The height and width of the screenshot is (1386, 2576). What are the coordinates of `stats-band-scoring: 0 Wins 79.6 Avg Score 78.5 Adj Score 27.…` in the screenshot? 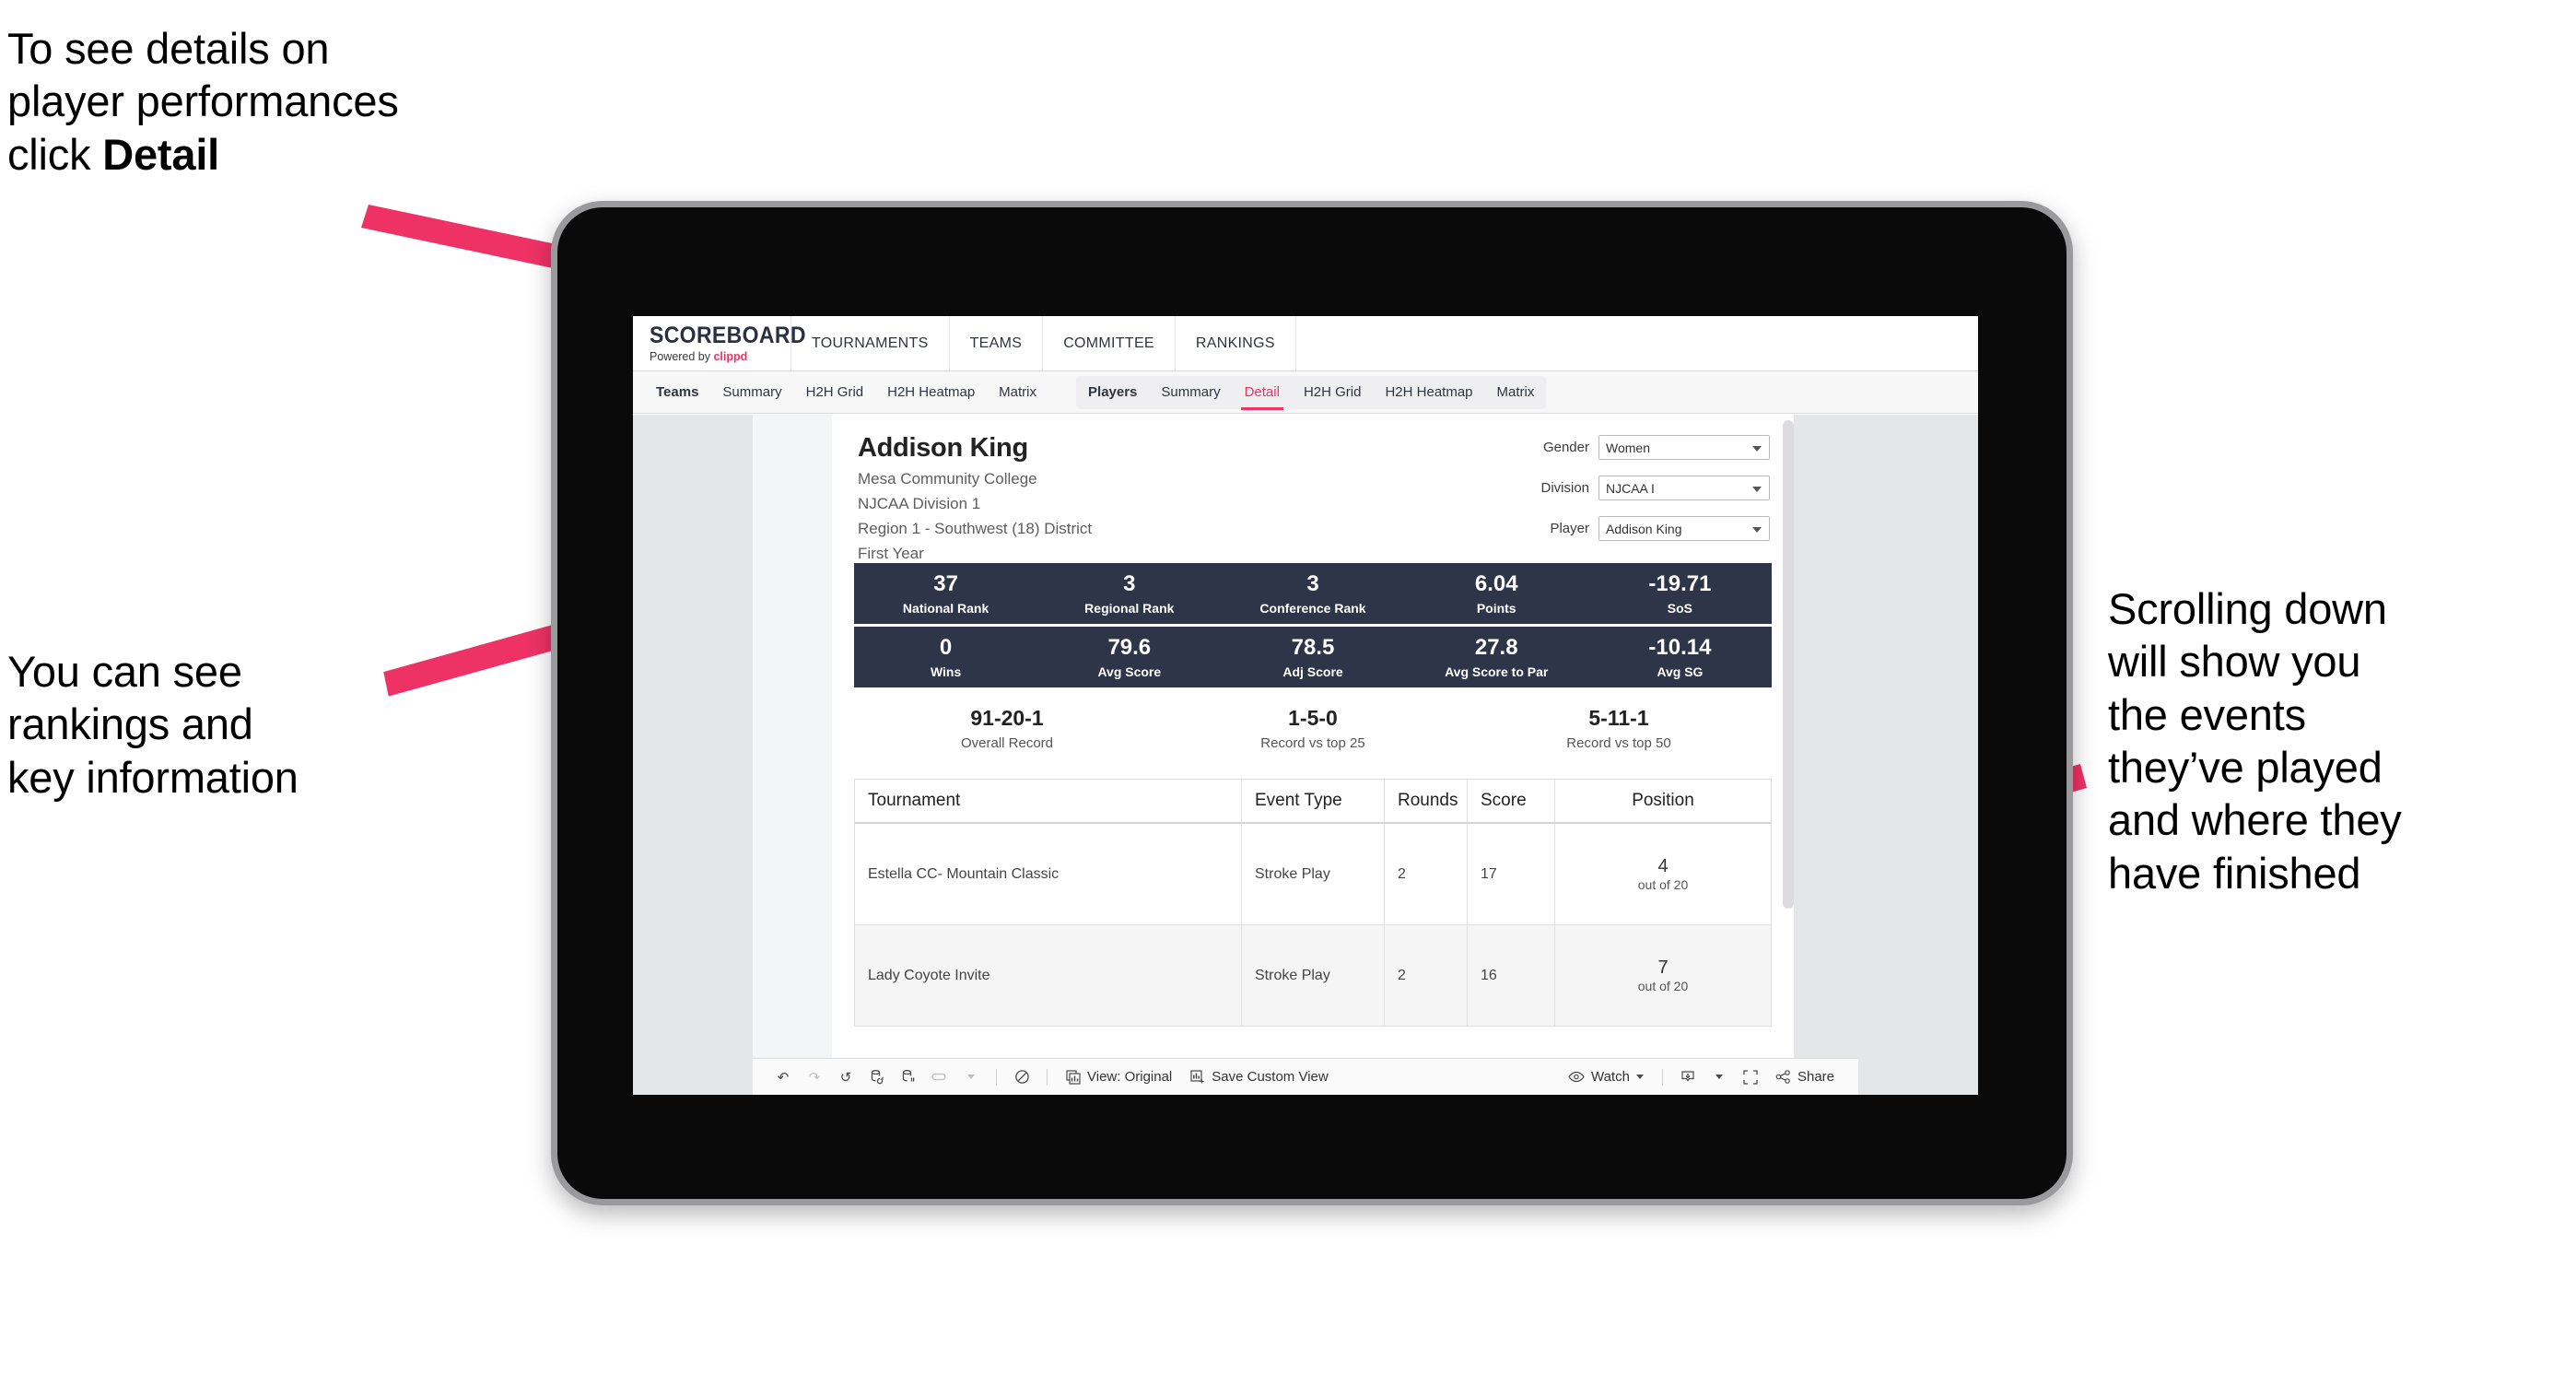 It's located at (1313, 657).